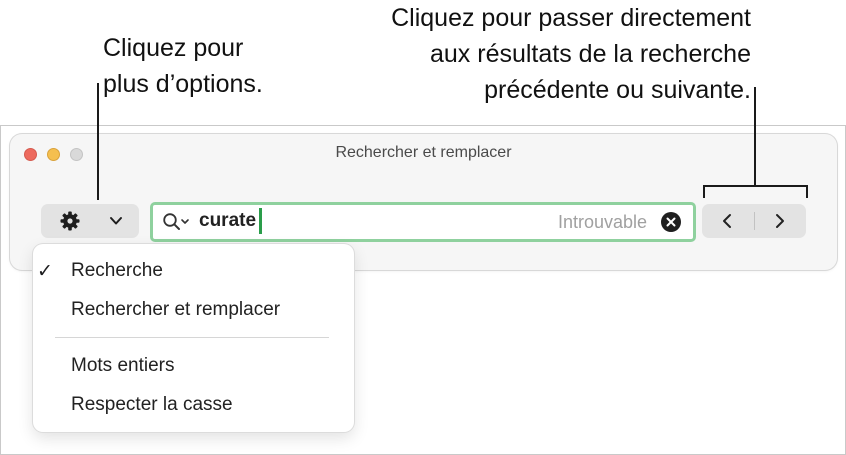 The width and height of the screenshot is (846, 455). What do you see at coordinates (70, 221) in the screenshot?
I see `gear-icon` at bounding box center [70, 221].